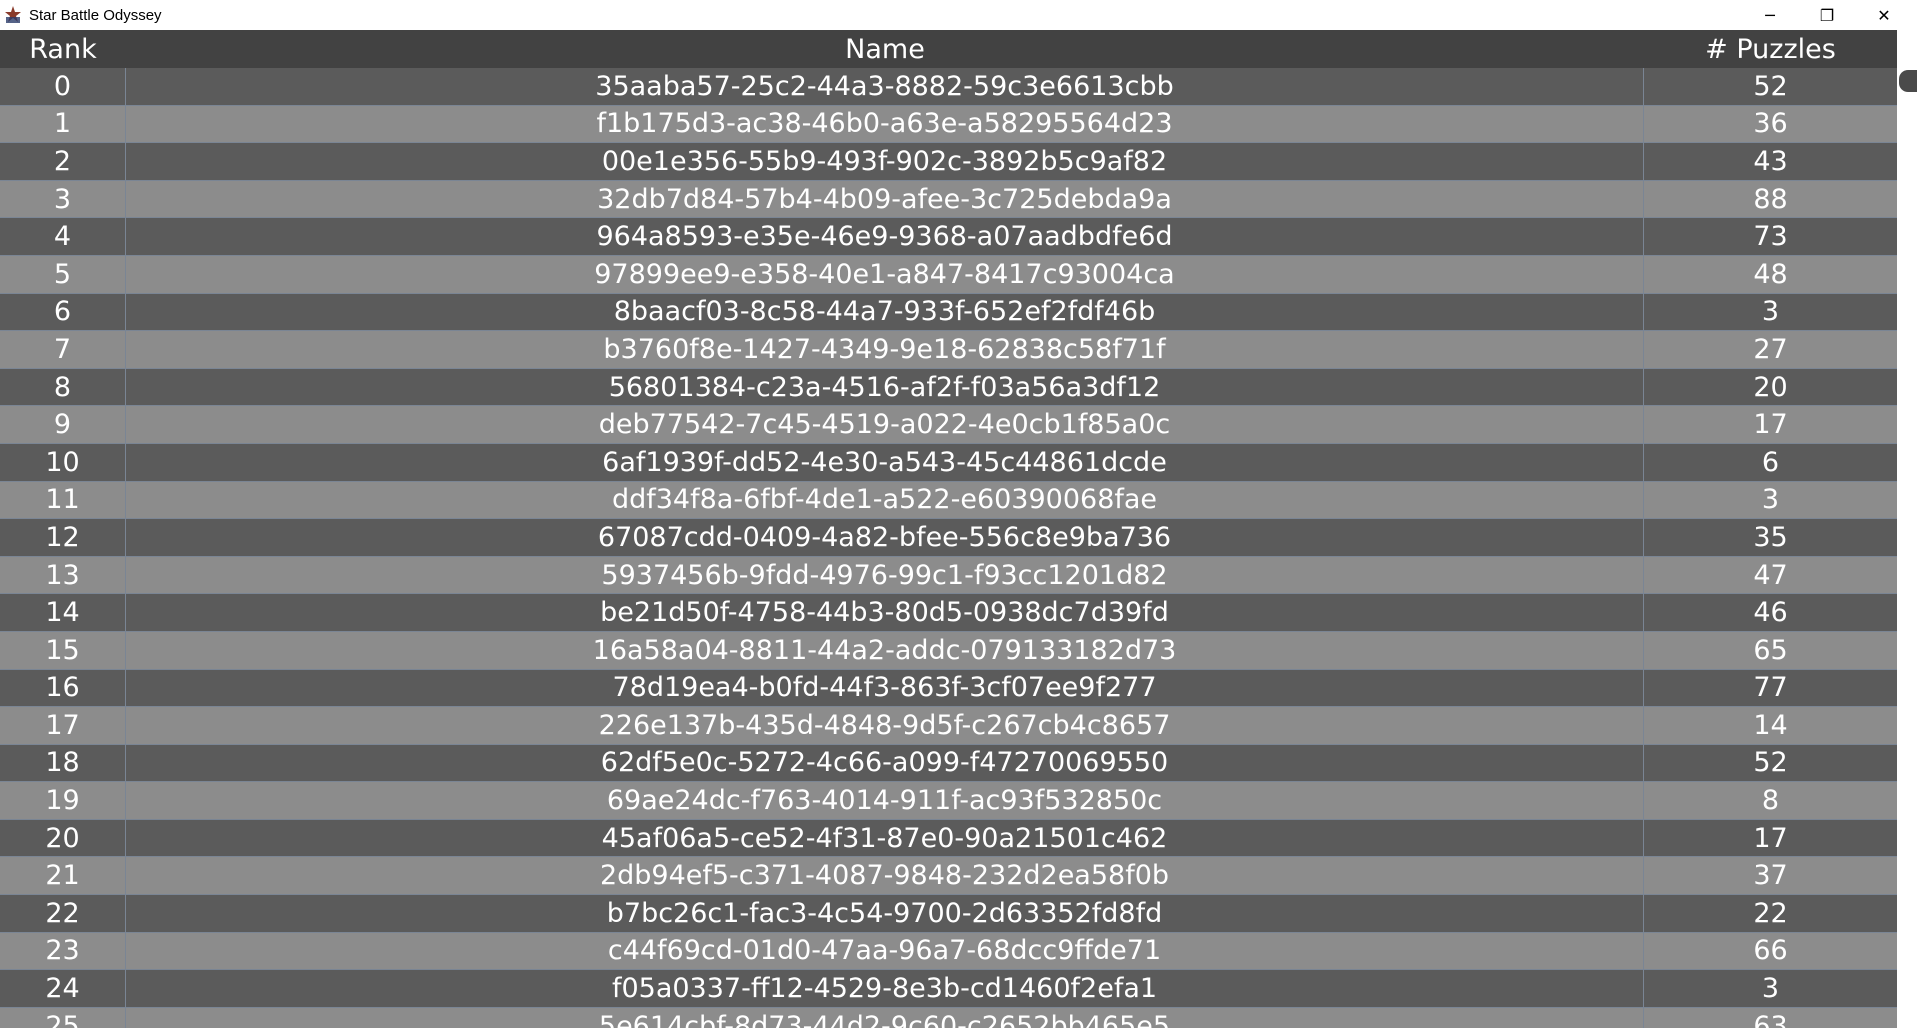 This screenshot has height=1028, width=1917. I want to click on cell-rank: 24, so click(63, 988).